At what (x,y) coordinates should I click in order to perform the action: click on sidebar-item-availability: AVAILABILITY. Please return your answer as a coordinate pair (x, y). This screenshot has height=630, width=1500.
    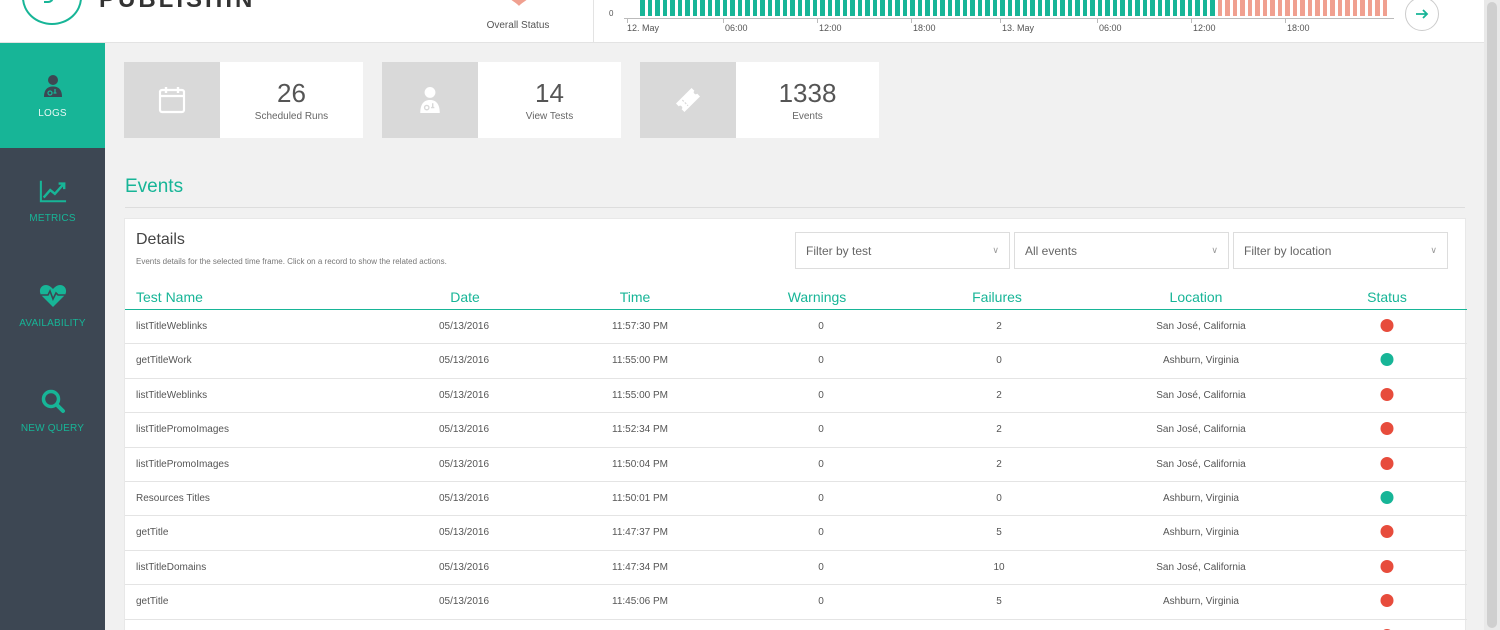
    Looking at the image, I should click on (52, 305).